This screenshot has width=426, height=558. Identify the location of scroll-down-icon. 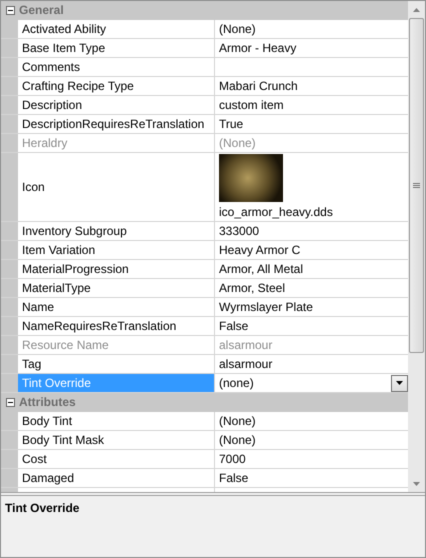
(416, 484).